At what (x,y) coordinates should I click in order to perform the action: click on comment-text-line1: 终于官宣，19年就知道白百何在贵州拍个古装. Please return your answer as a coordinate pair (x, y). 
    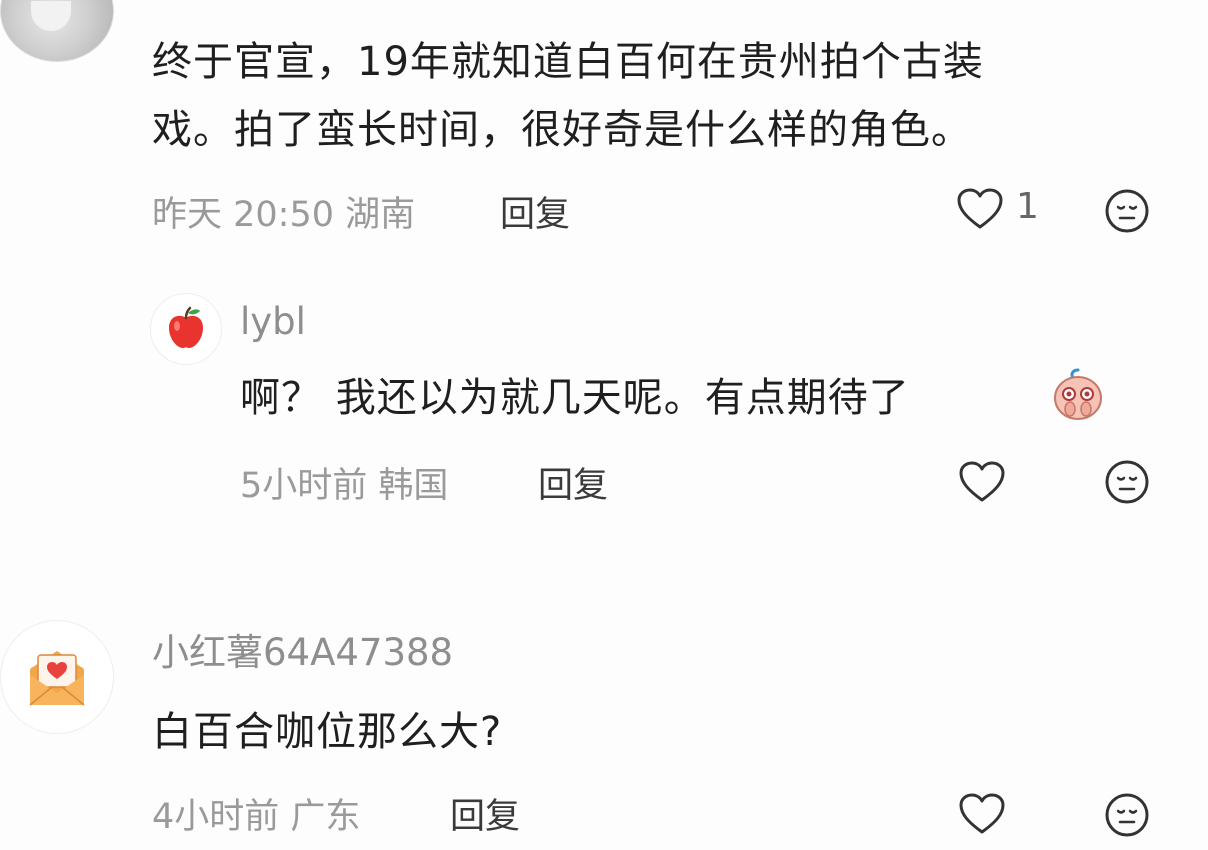
    Looking at the image, I should click on (568, 62).